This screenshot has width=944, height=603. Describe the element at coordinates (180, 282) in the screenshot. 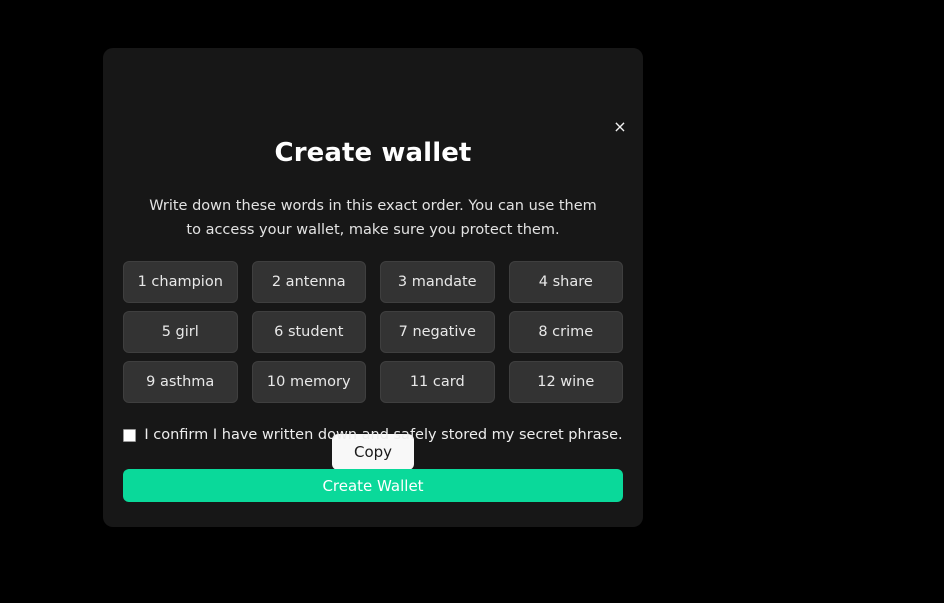

I see `seed-word-1: 1 champion` at that location.